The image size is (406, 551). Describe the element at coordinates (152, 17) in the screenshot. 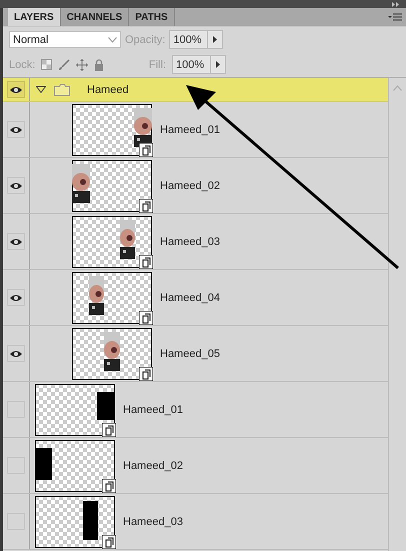

I see `panel-tab: PATHS` at that location.